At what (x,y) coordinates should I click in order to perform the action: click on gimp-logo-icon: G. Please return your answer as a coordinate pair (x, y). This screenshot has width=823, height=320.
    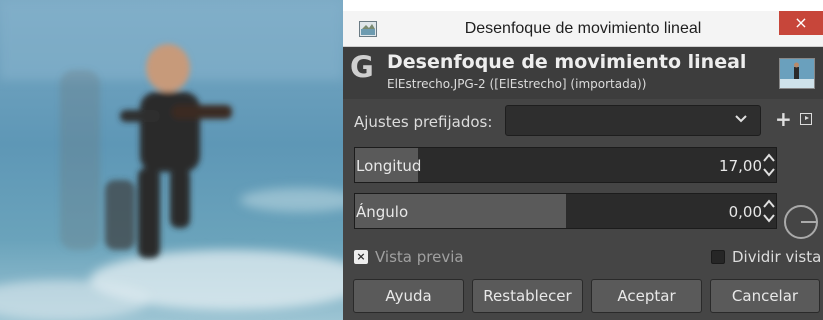
    Looking at the image, I should click on (362, 67).